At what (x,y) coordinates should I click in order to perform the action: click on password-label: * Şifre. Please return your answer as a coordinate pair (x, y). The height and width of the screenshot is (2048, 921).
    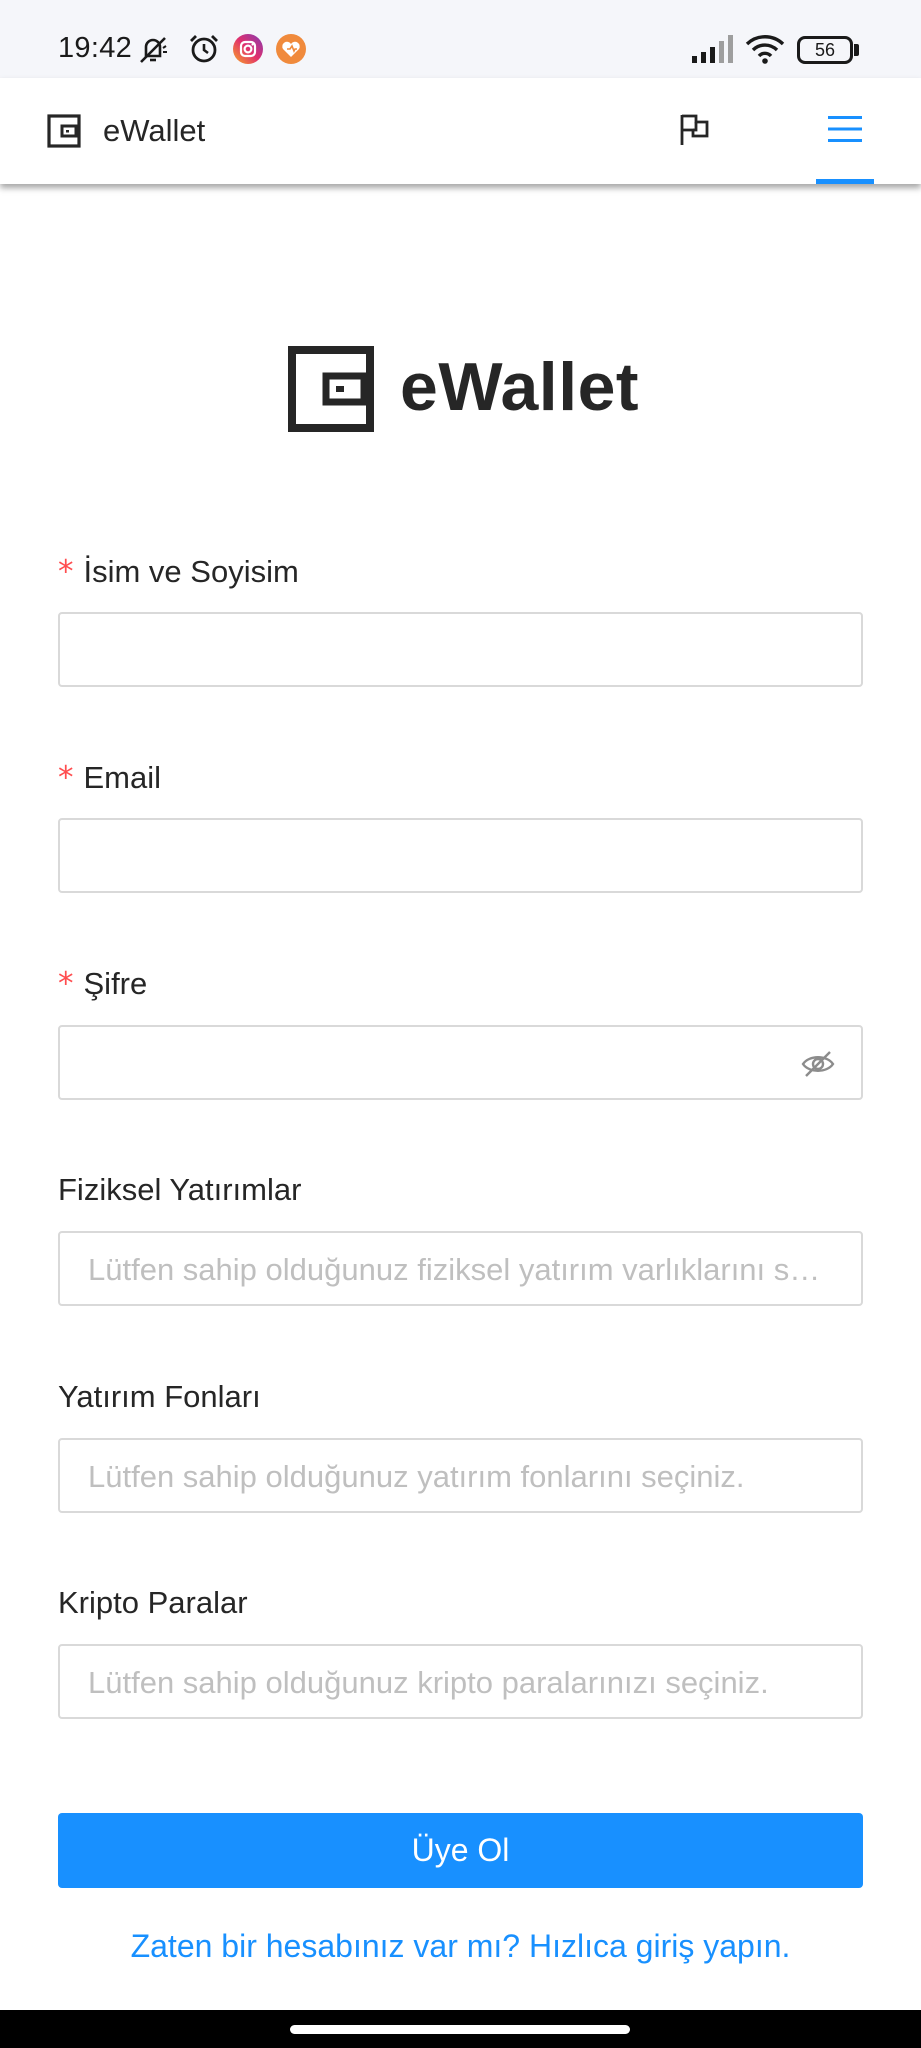
    Looking at the image, I should click on (103, 984).